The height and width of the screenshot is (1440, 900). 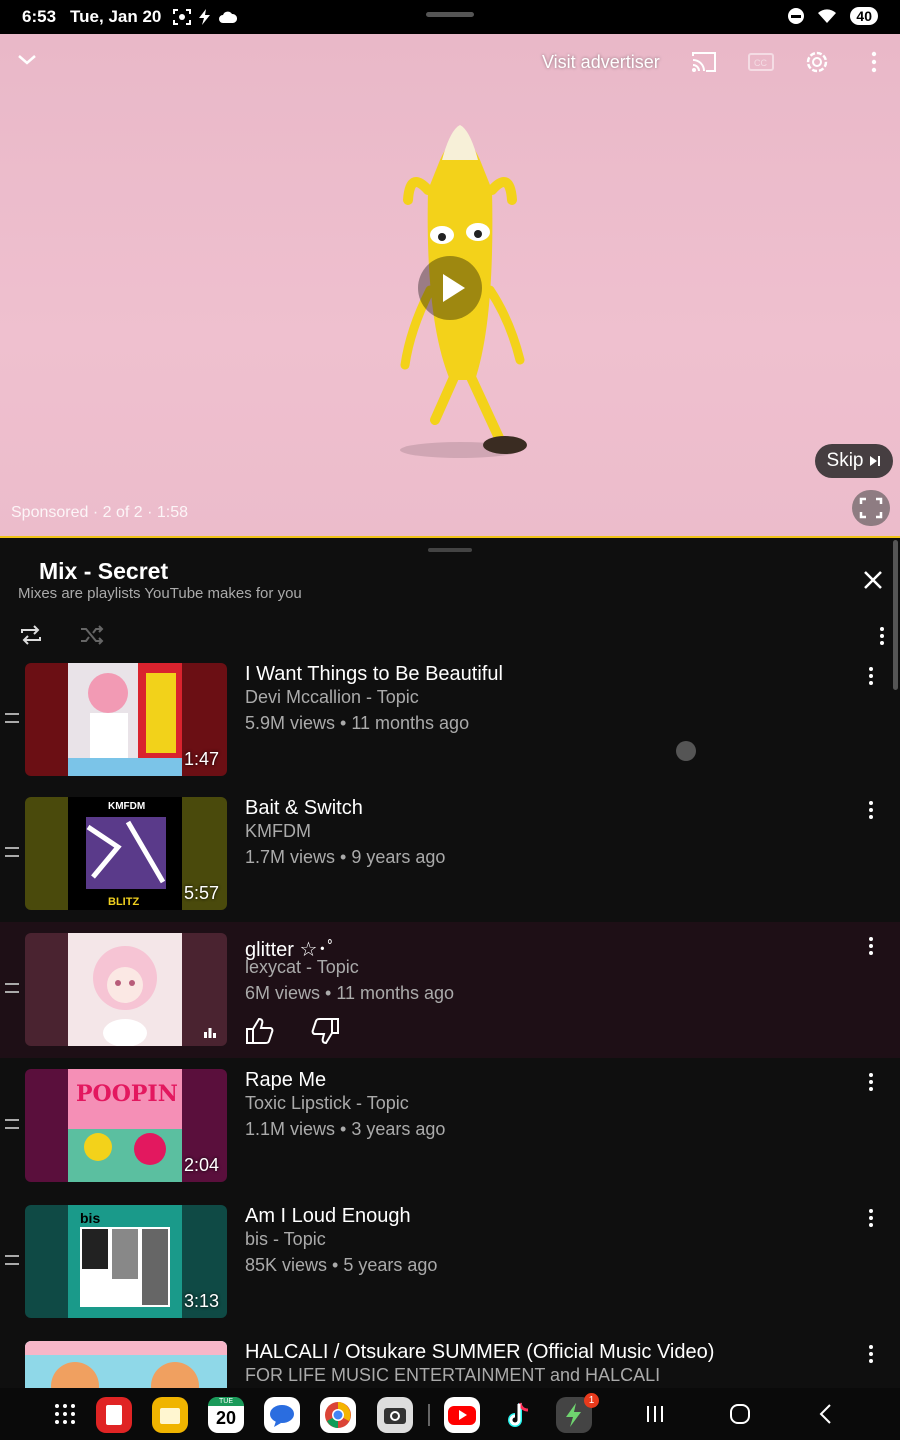 What do you see at coordinates (226, 1418) in the screenshot?
I see `calendar-day: 20` at bounding box center [226, 1418].